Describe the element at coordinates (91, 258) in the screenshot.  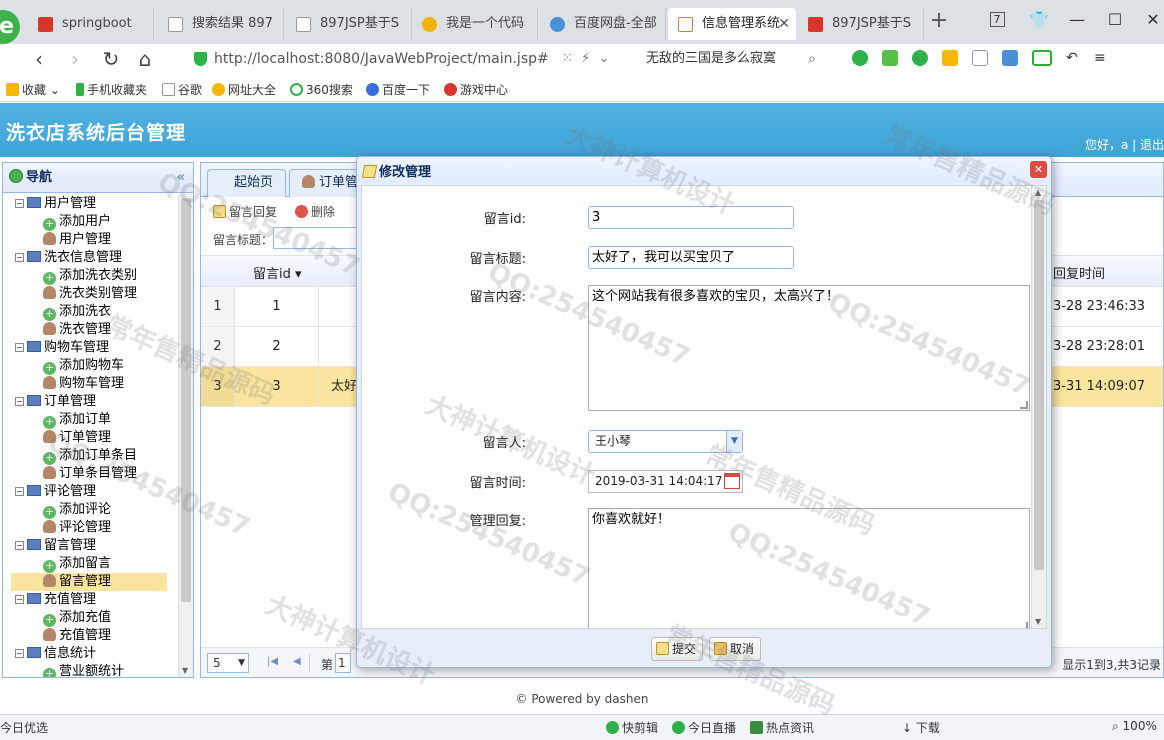
I see `tree-group: − 洗衣信息管理` at that location.